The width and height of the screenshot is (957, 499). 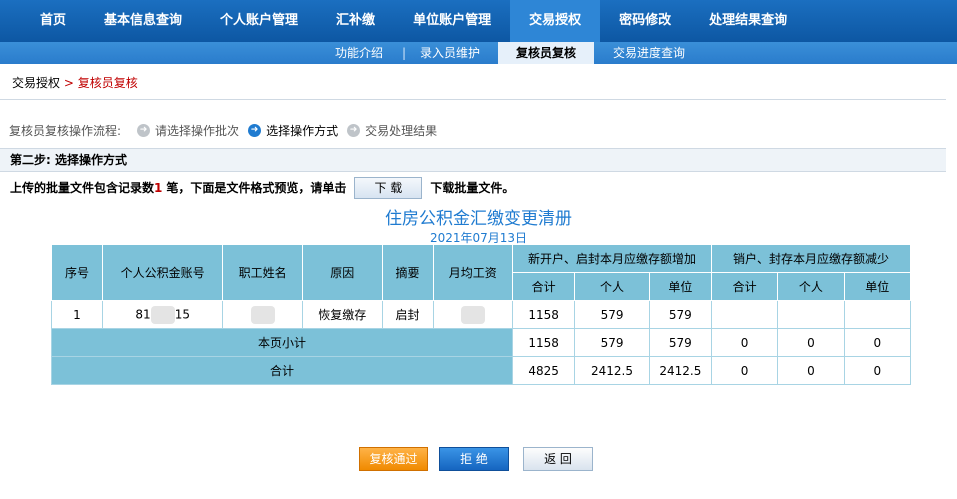 What do you see at coordinates (143, 314) in the screenshot?
I see `account-prefix: 81` at bounding box center [143, 314].